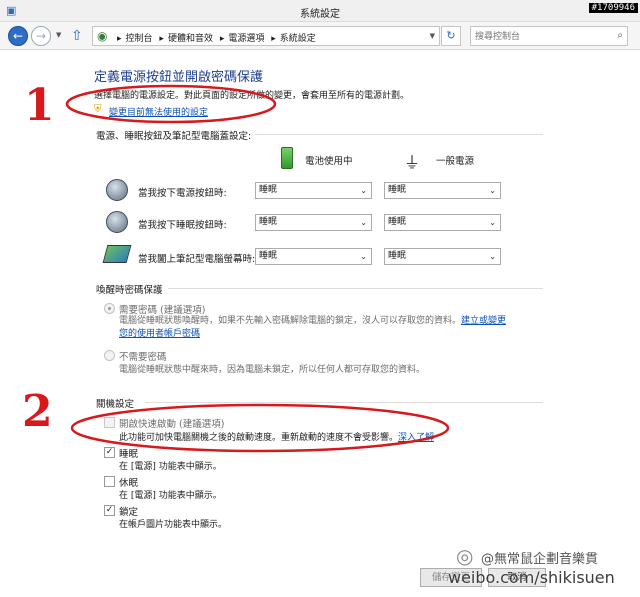 The height and width of the screenshot is (597, 640). What do you see at coordinates (117, 254) in the screenshot?
I see `laptop-lid-icon` at bounding box center [117, 254].